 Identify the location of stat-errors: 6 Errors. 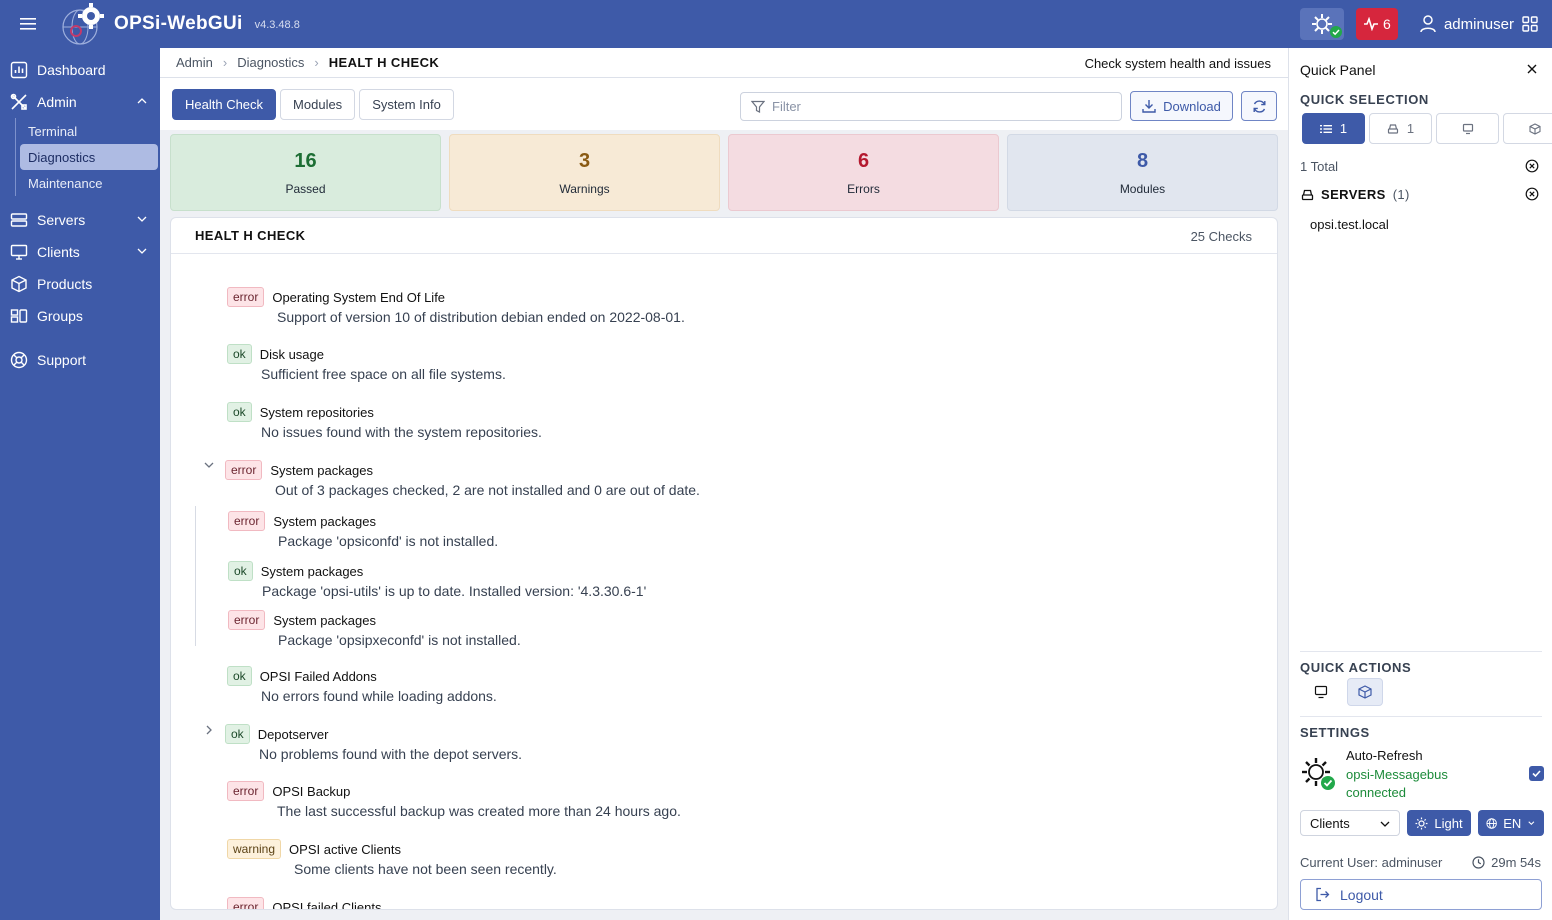
(863, 172).